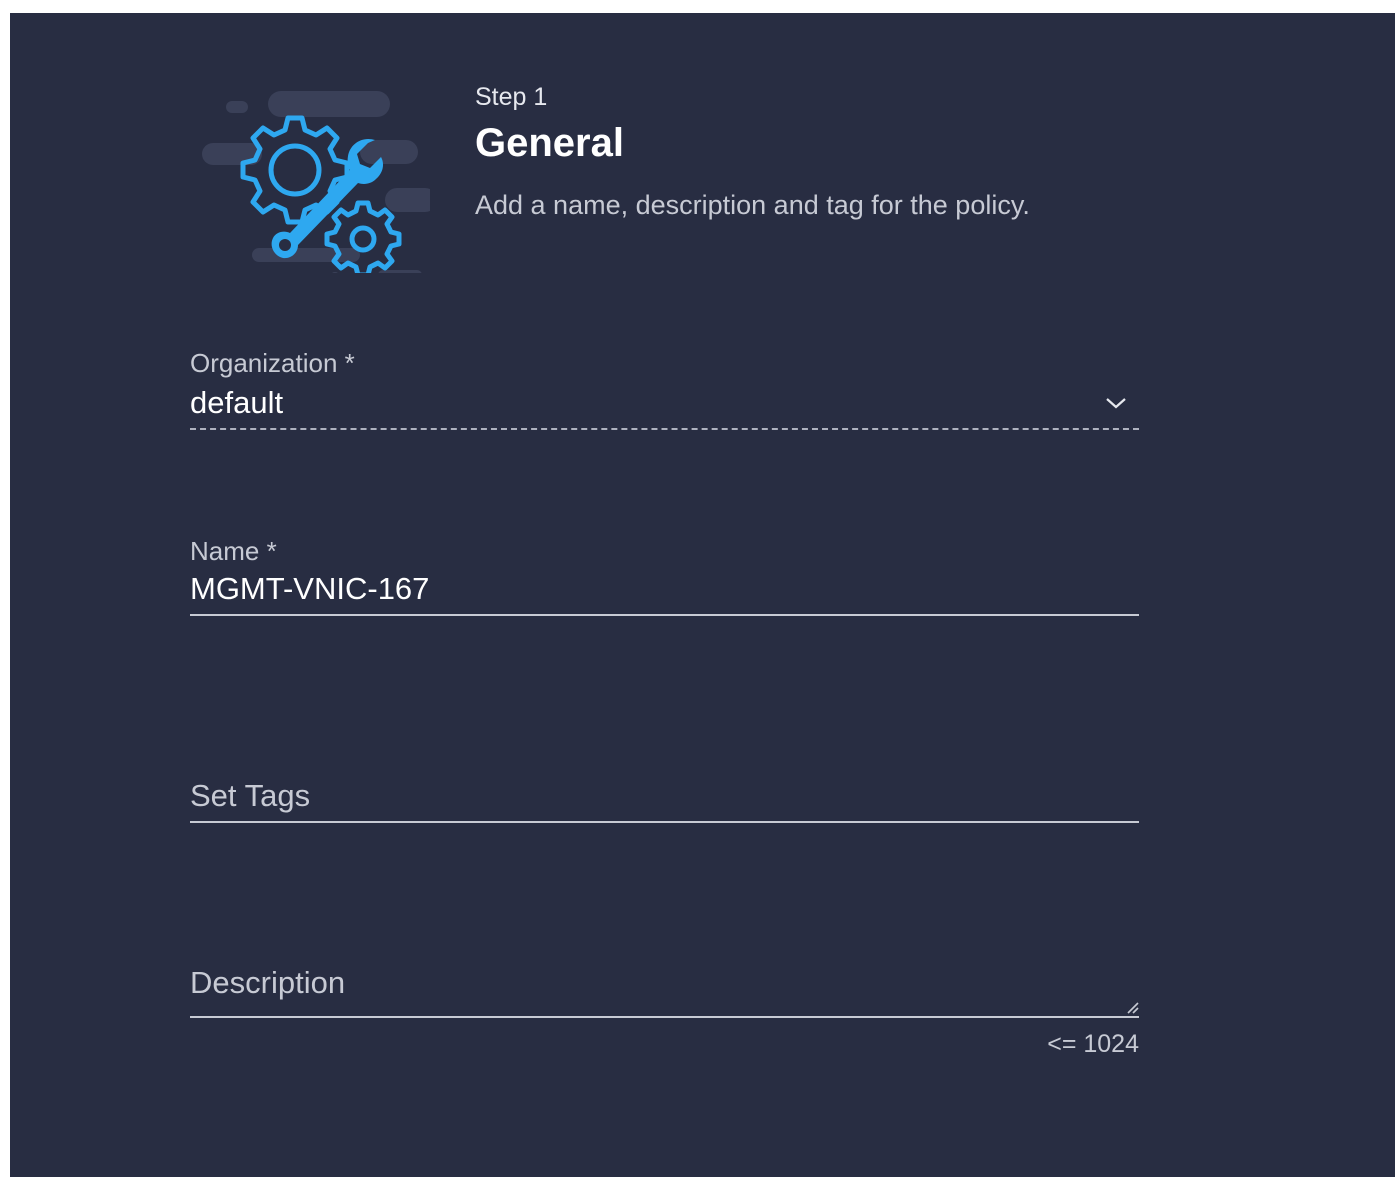  What do you see at coordinates (233, 551) in the screenshot?
I see `name-label: Name *` at bounding box center [233, 551].